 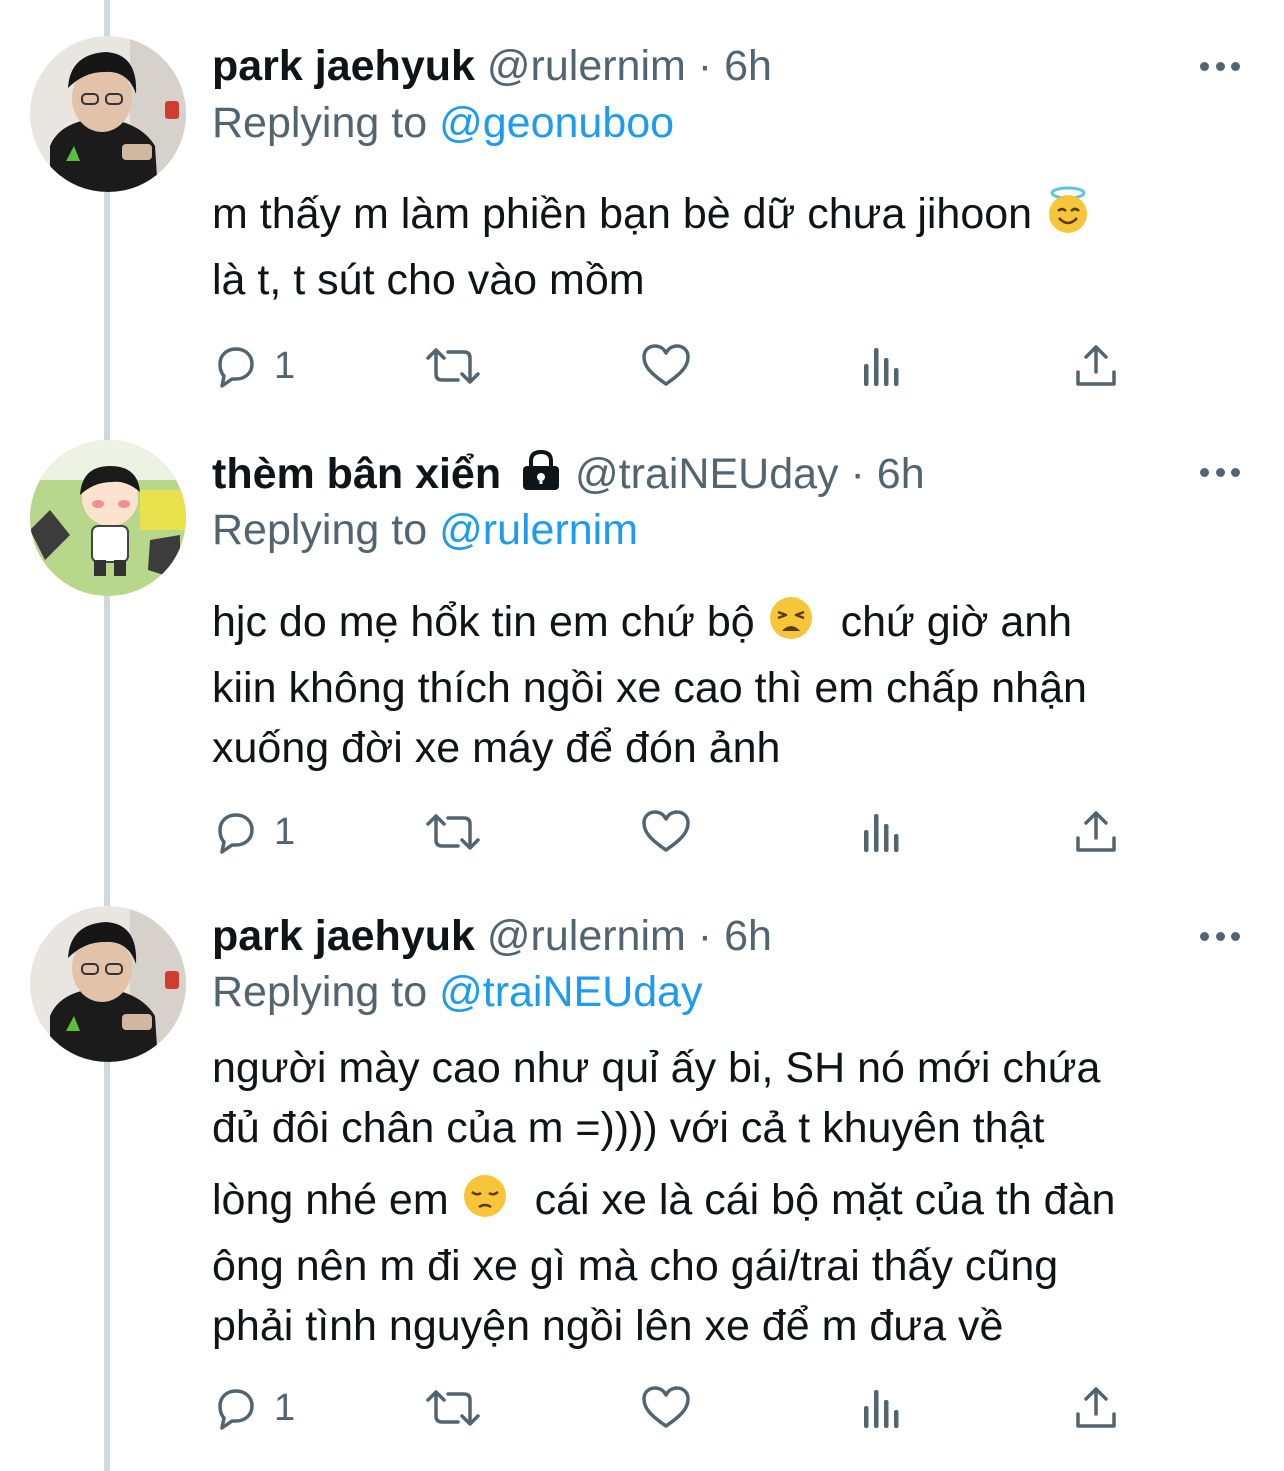 I want to click on avatar-cartoon-icon, so click(x=108, y=518).